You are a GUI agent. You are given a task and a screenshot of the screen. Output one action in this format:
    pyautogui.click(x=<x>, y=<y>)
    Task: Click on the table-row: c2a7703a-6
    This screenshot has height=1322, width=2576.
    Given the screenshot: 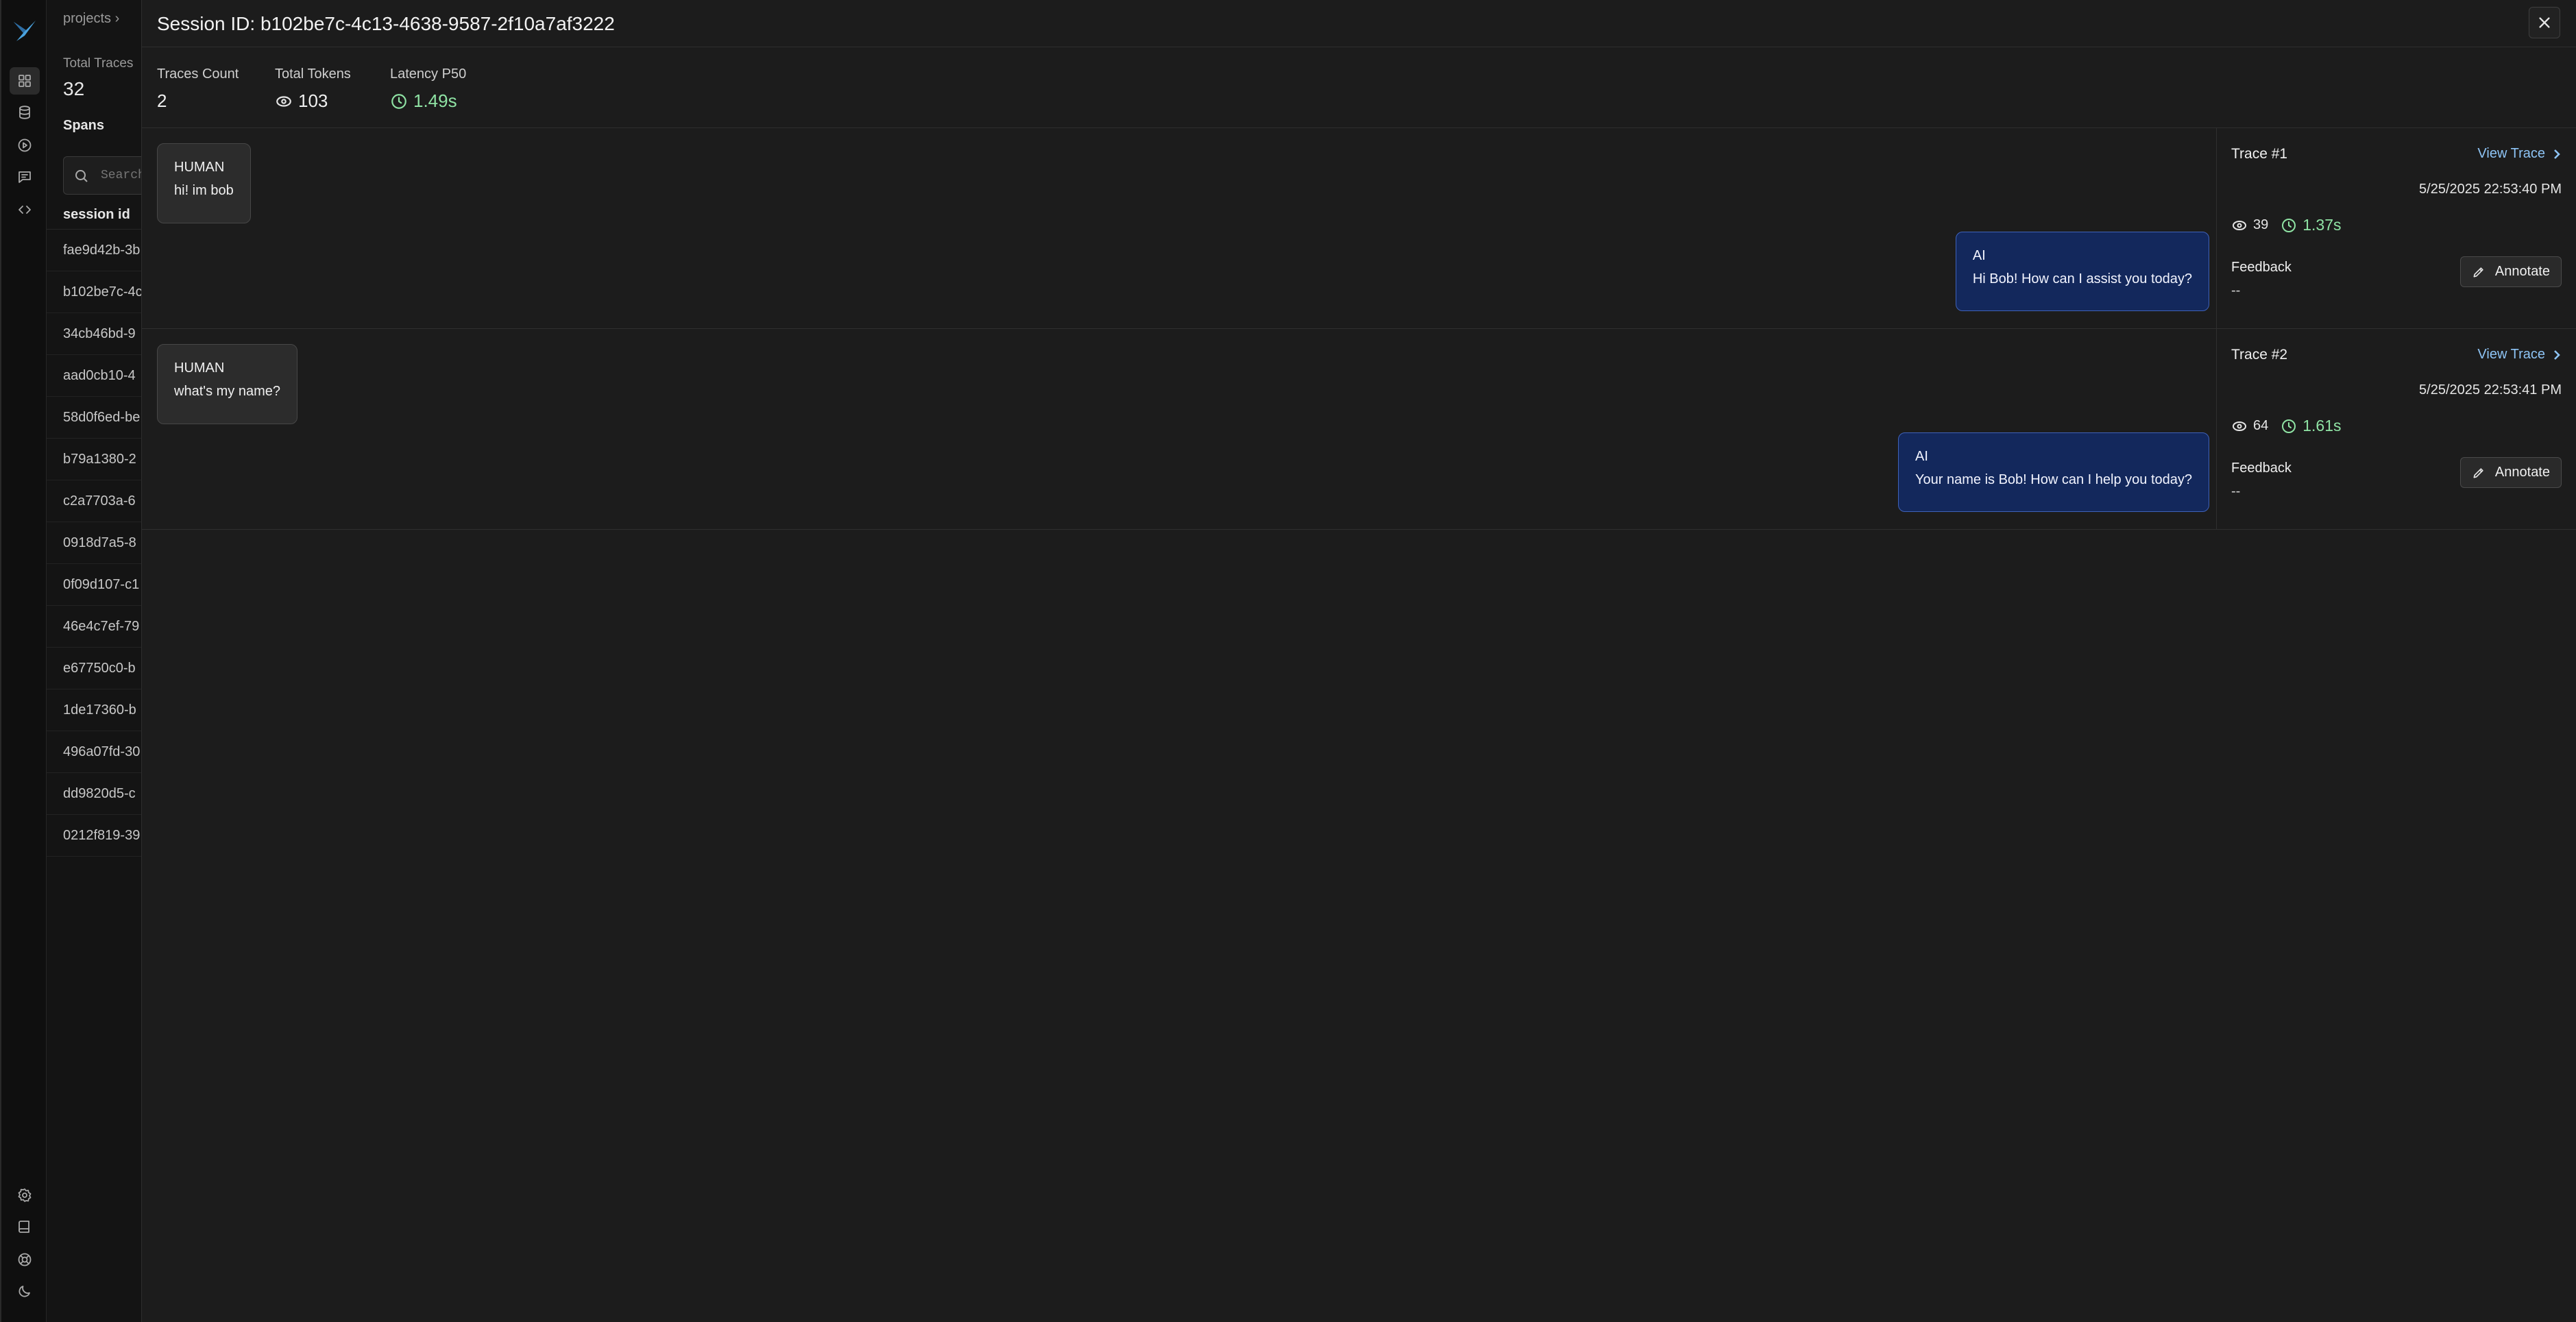 What is the action you would take?
    pyautogui.click(x=95, y=501)
    